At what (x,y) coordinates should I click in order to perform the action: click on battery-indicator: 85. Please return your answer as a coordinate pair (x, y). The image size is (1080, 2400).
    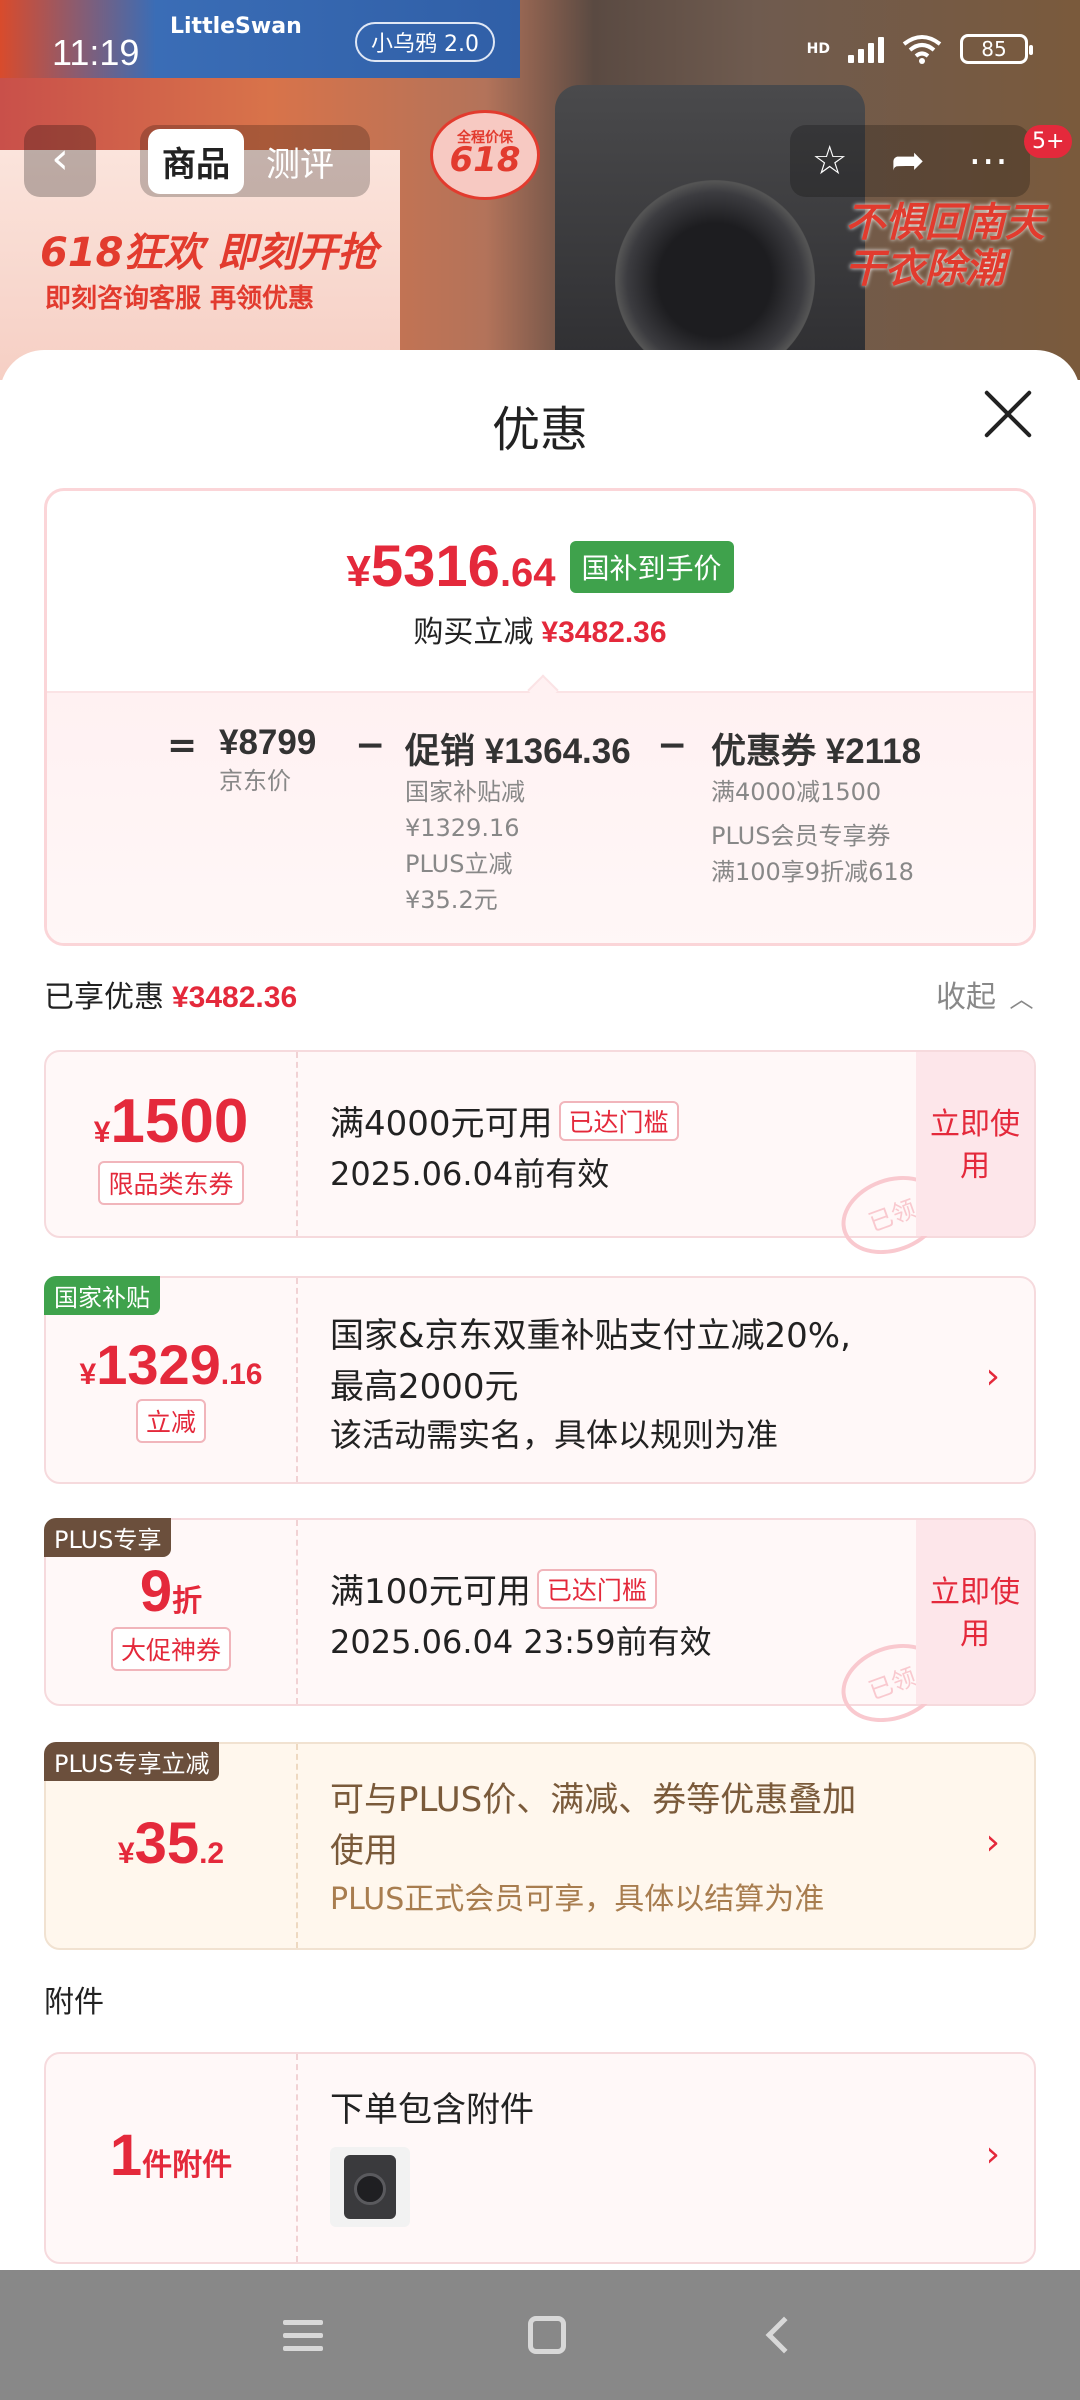
    Looking at the image, I should click on (996, 49).